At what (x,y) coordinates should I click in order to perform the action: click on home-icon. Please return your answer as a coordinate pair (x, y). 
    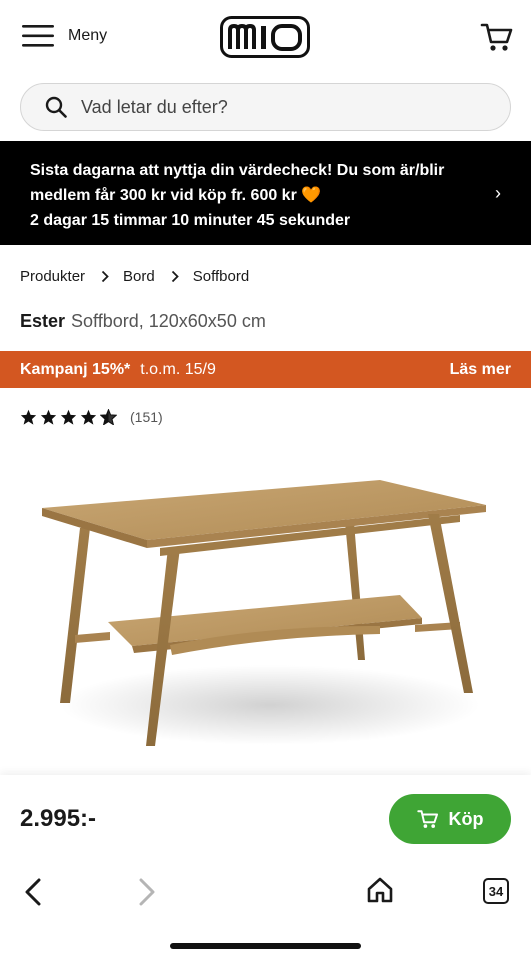
    Looking at the image, I should click on (380, 890).